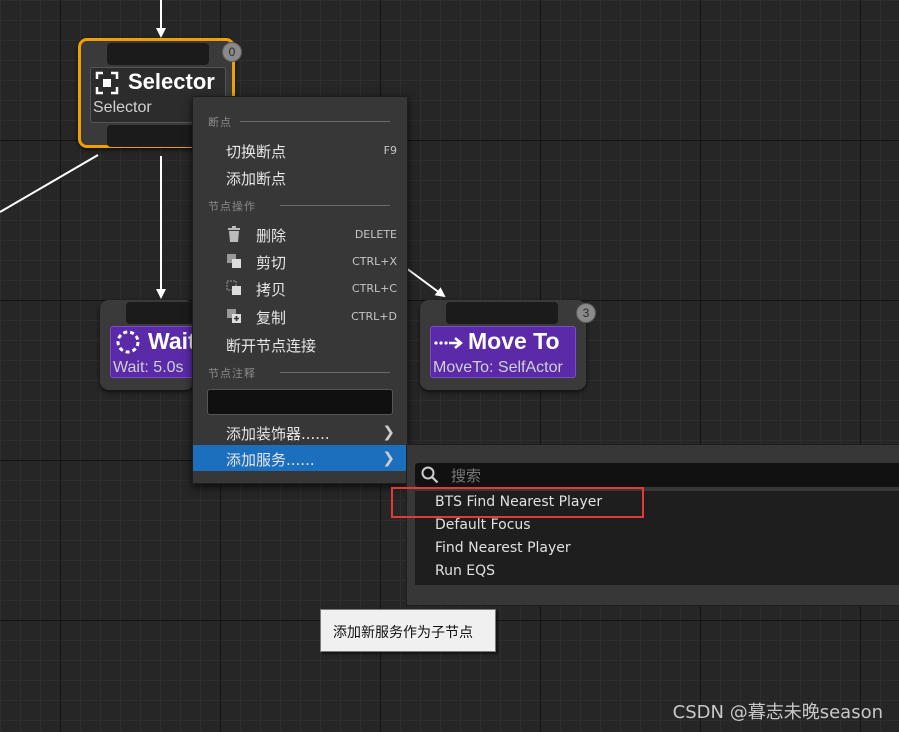  Describe the element at coordinates (375, 234) in the screenshot. I see `shortcut-label: DELETE` at that location.